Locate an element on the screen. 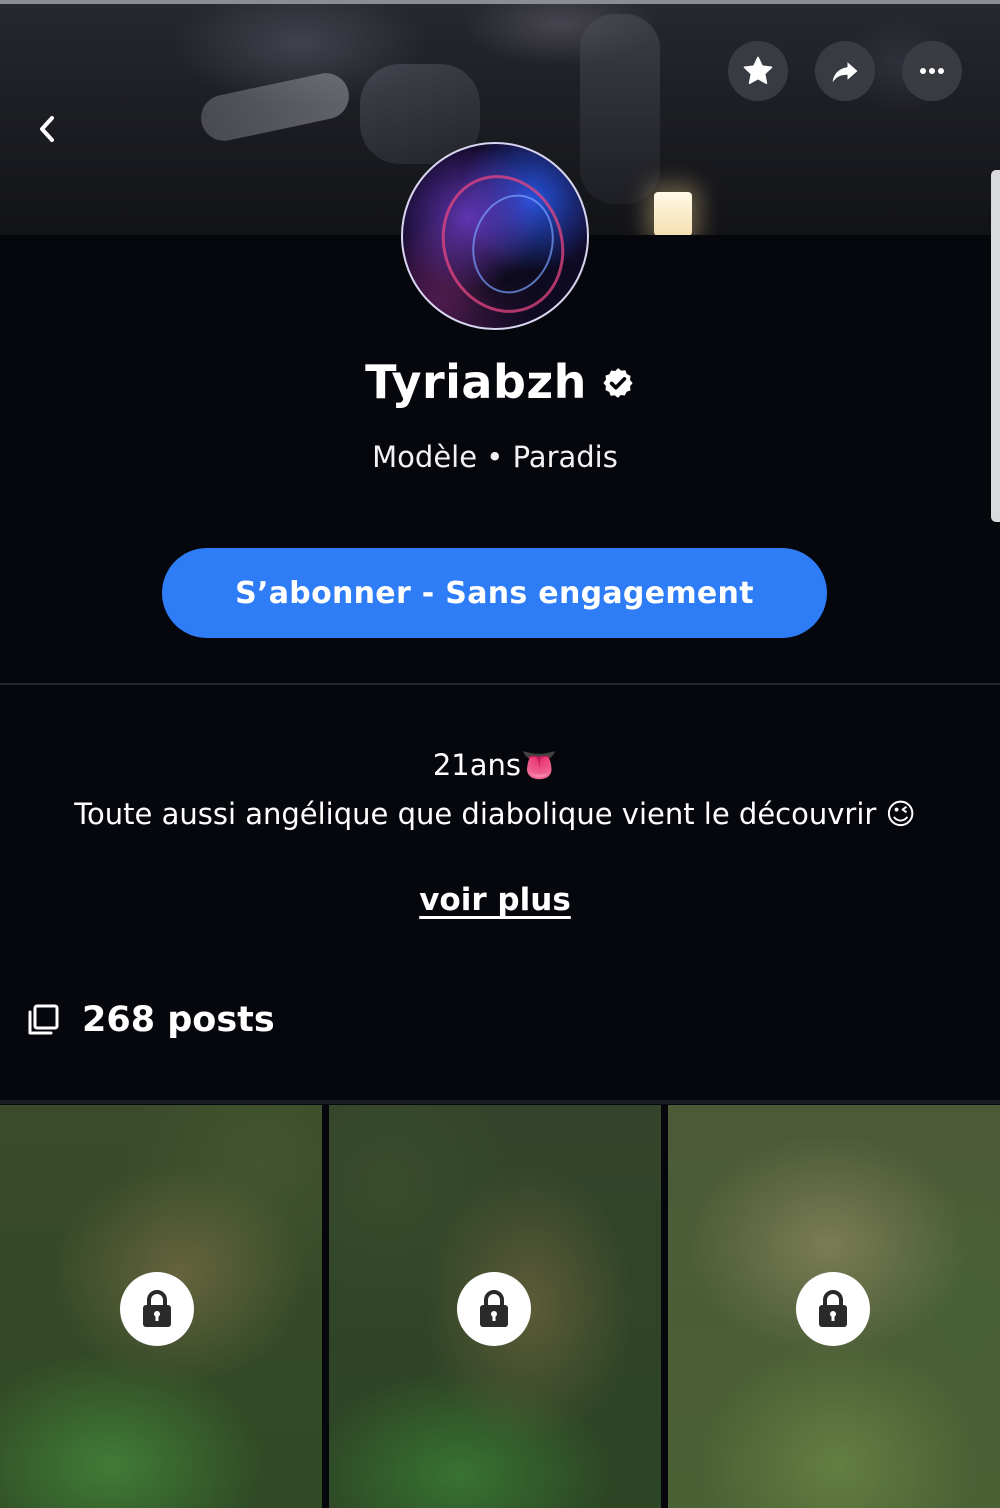 The image size is (1000, 1508). grid-divider is located at coordinates (500, 1102).